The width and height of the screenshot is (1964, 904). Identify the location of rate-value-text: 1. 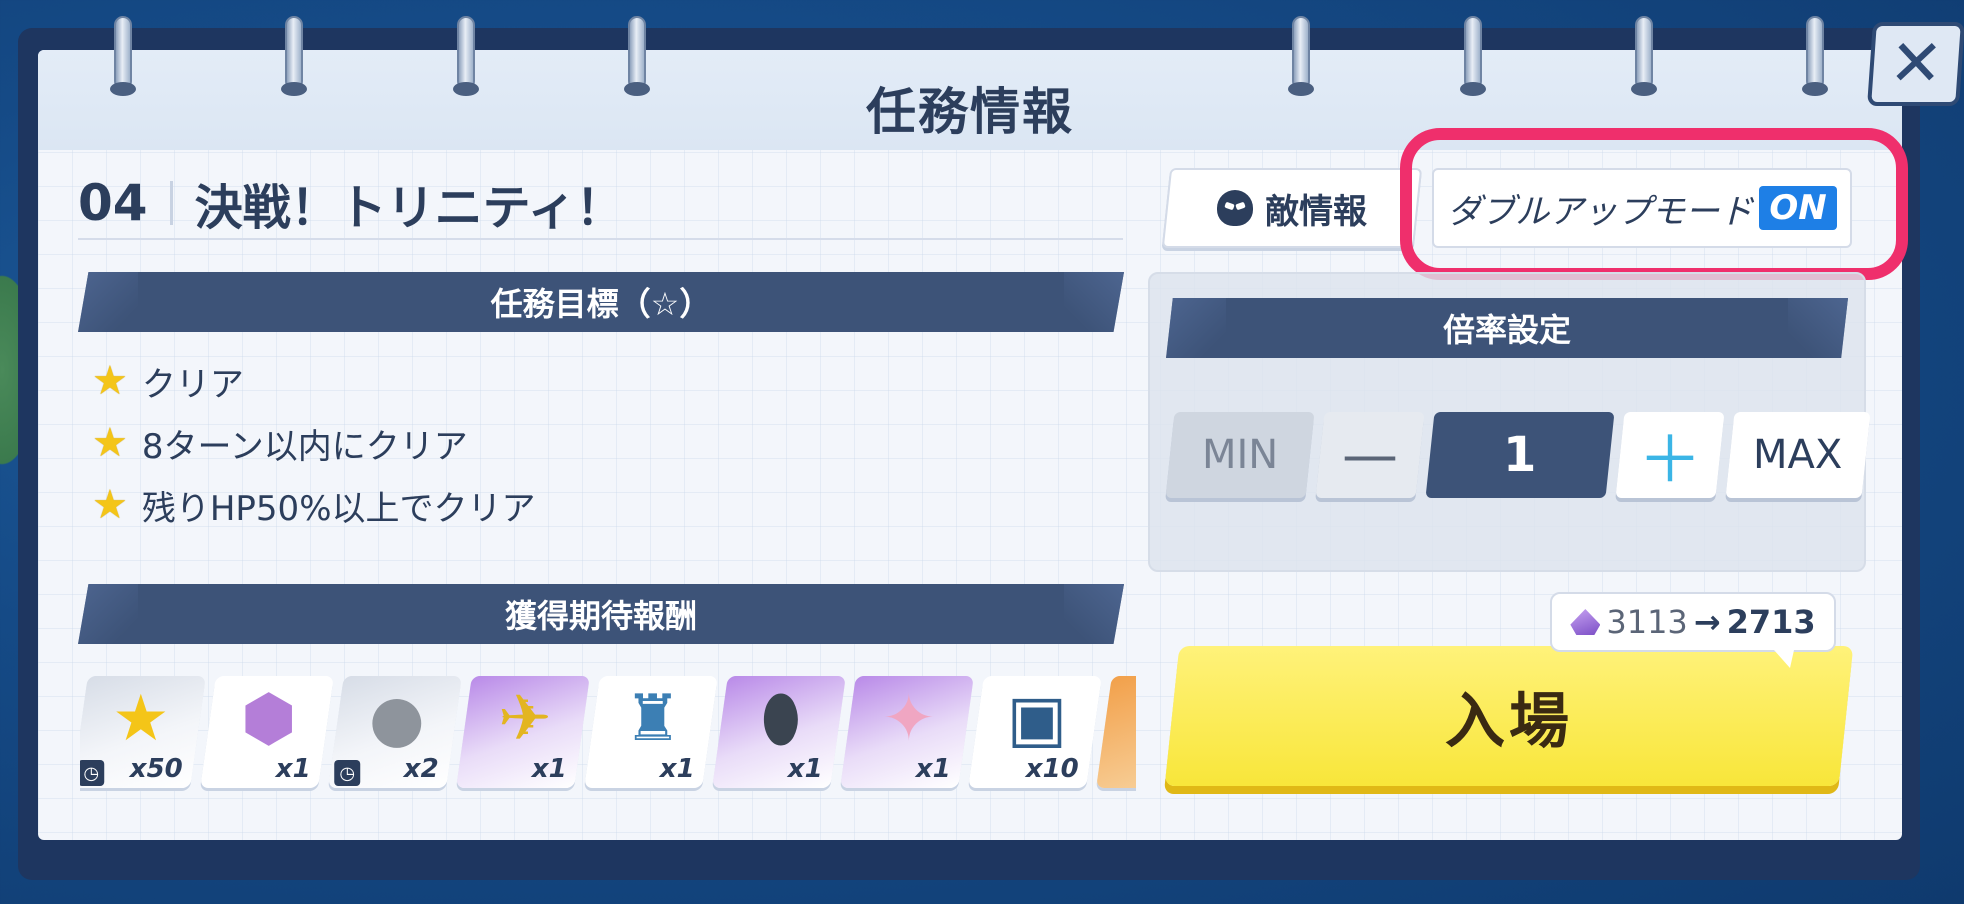
(1520, 455).